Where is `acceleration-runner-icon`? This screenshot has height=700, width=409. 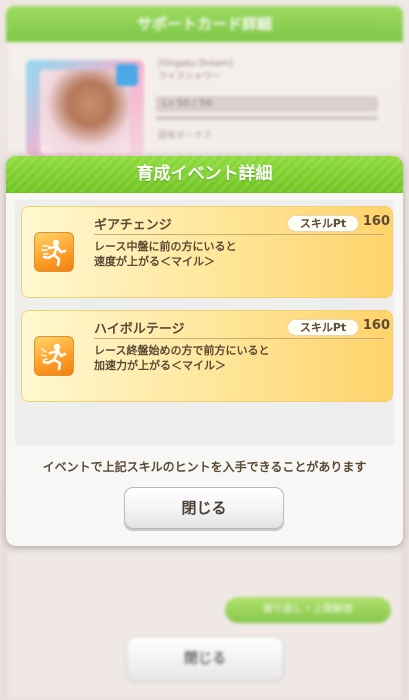
acceleration-runner-icon is located at coordinates (54, 356).